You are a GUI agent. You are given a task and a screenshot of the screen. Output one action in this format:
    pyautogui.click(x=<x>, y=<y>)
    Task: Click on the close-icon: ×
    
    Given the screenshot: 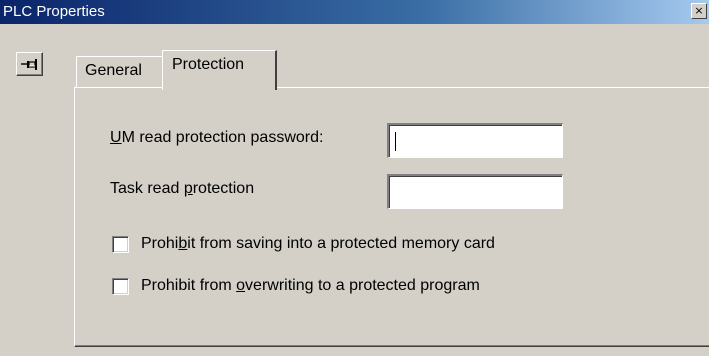 What is the action you would take?
    pyautogui.click(x=699, y=11)
    